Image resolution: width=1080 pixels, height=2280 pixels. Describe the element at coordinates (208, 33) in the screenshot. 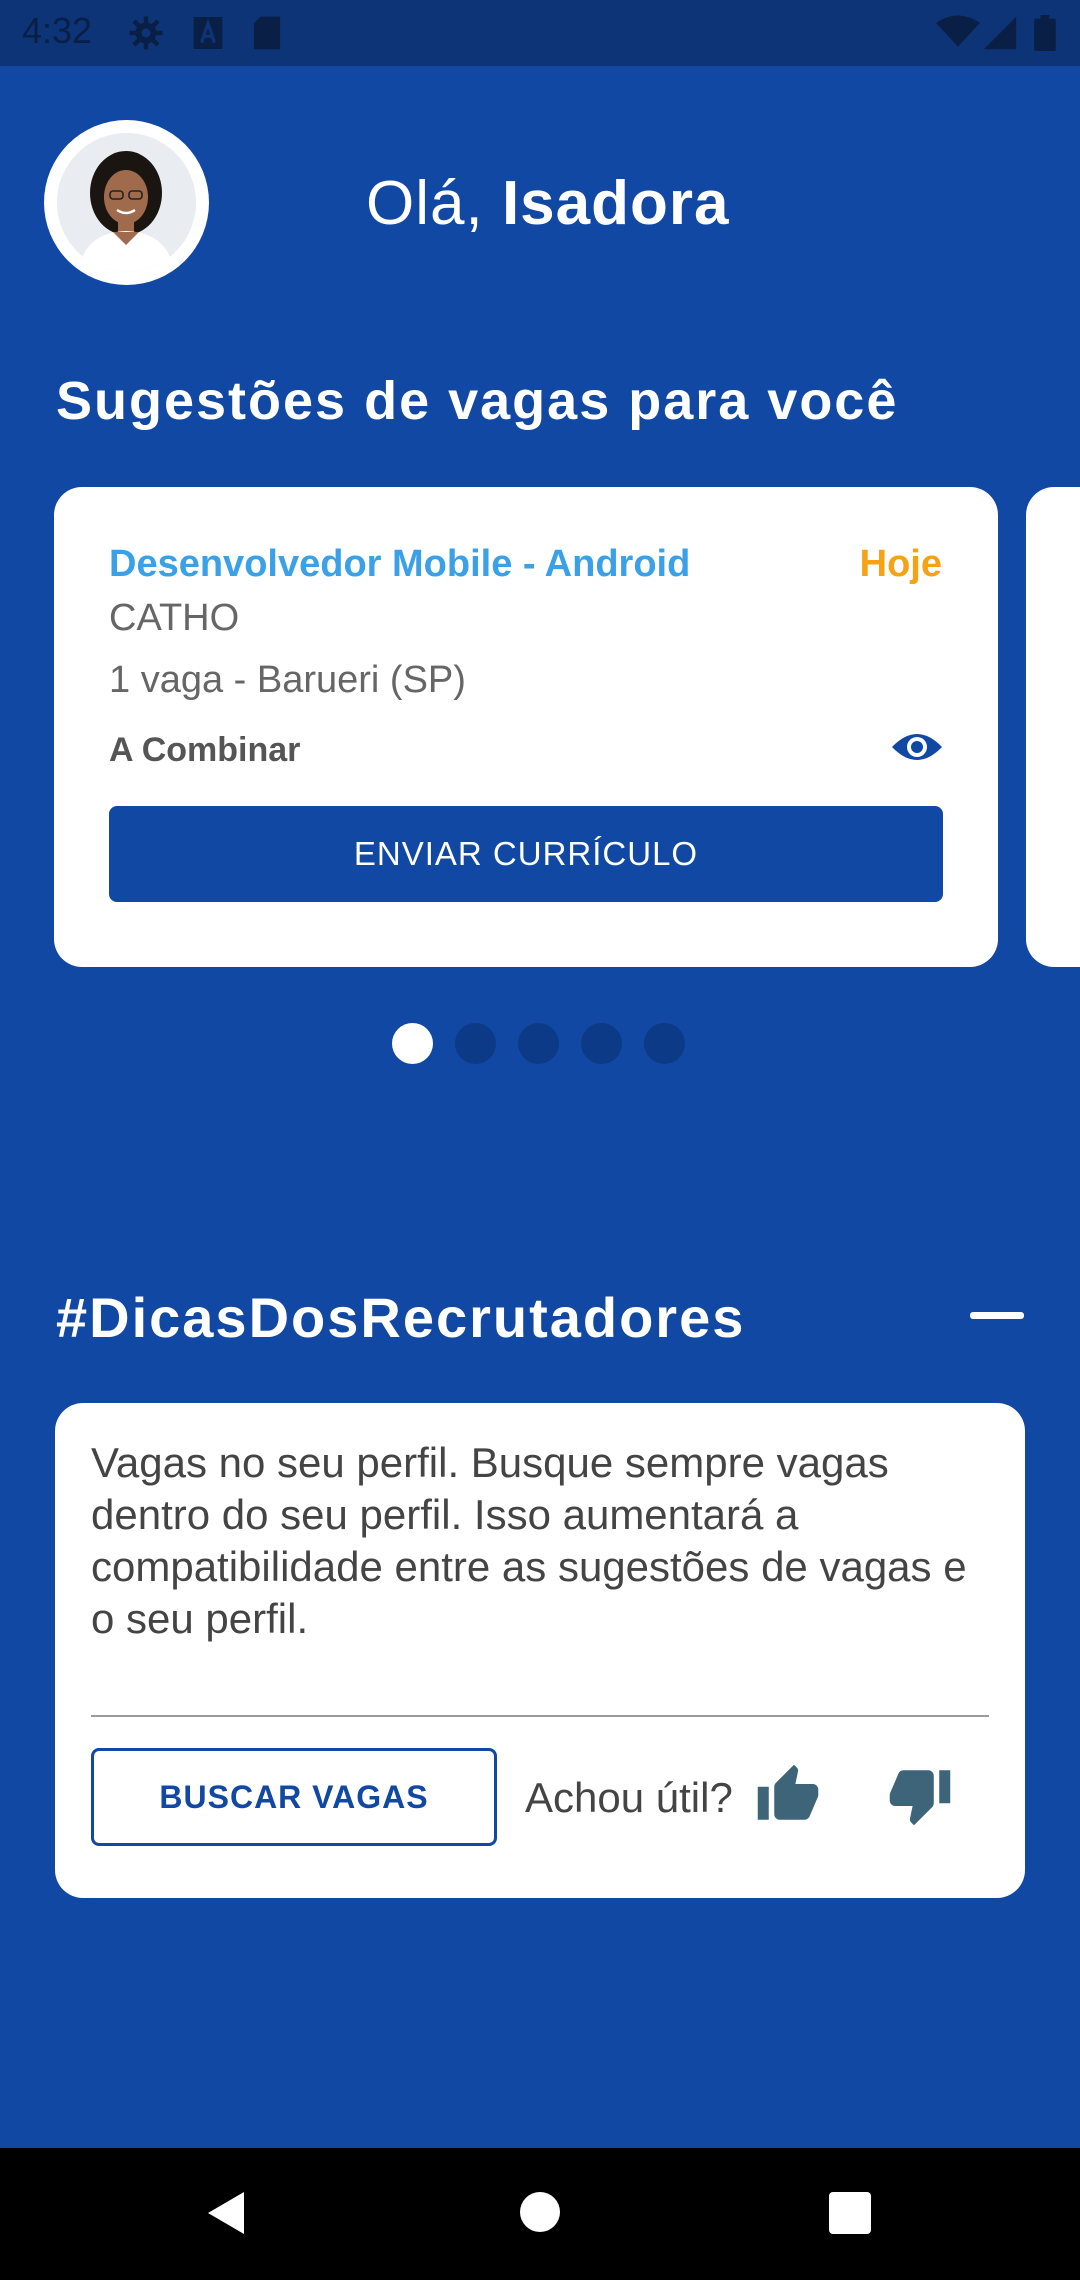

I see `text-a-icon` at that location.